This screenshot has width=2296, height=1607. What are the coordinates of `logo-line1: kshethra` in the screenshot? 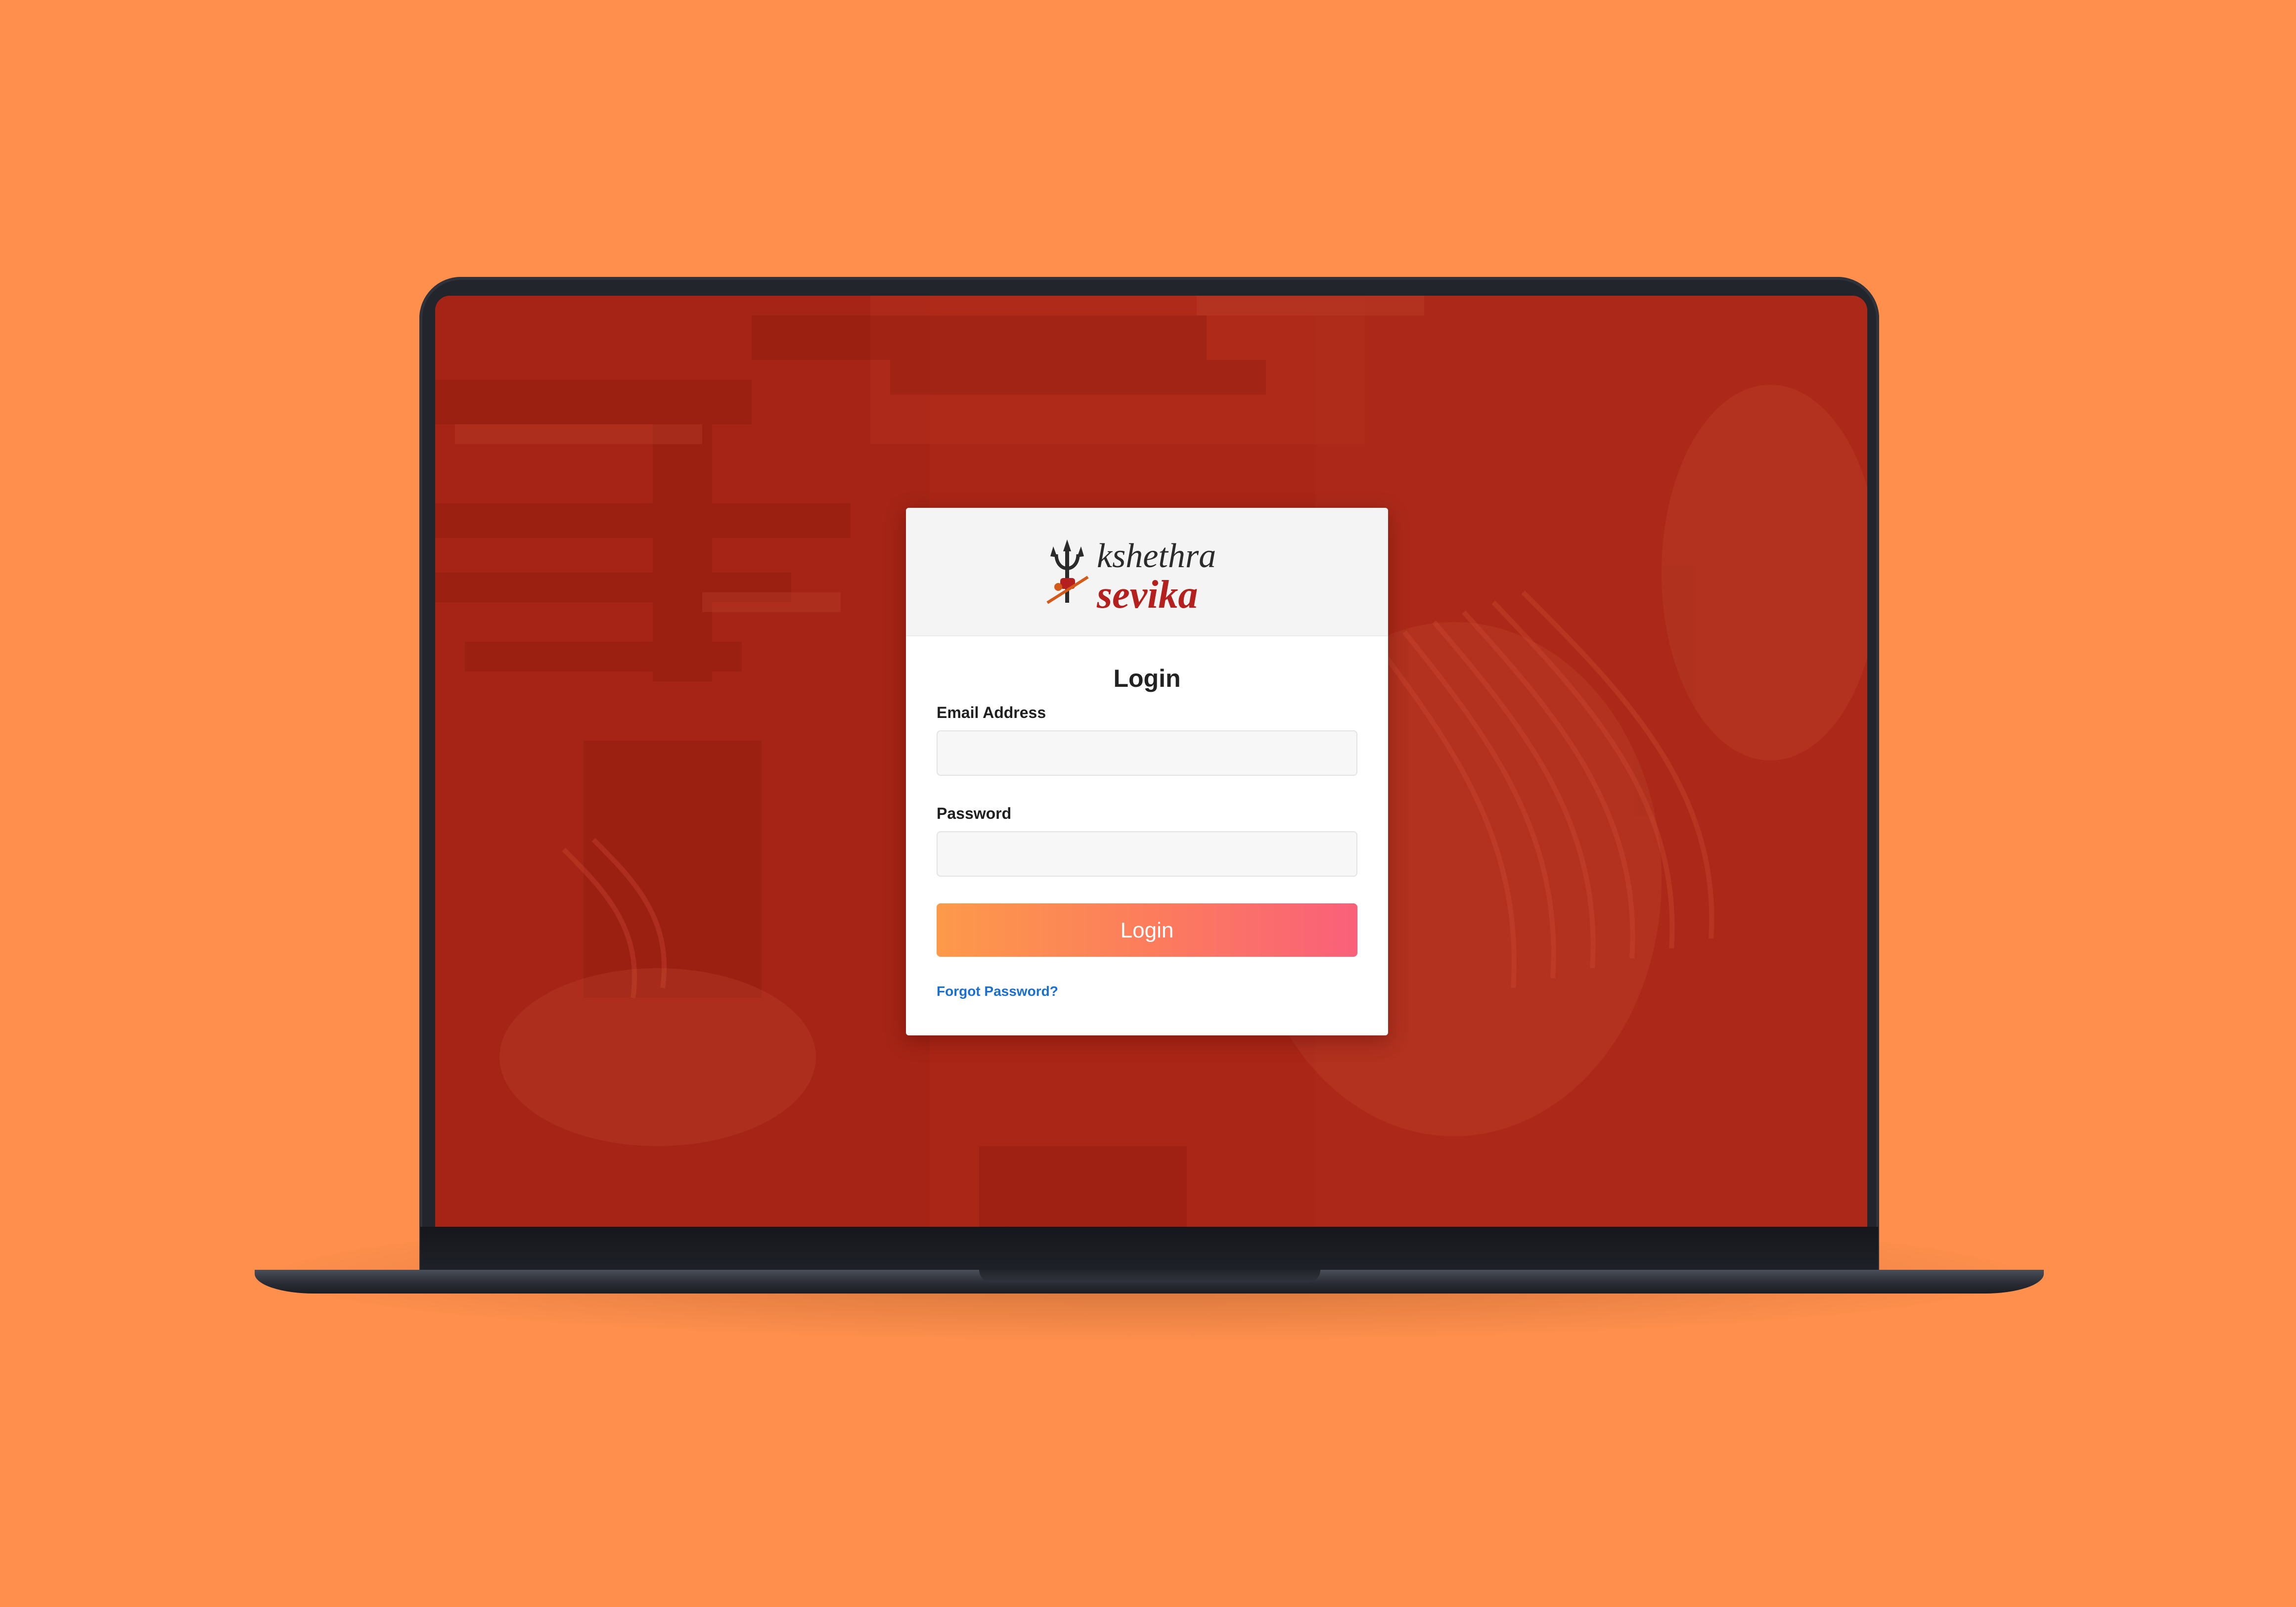 It's located at (1156, 556).